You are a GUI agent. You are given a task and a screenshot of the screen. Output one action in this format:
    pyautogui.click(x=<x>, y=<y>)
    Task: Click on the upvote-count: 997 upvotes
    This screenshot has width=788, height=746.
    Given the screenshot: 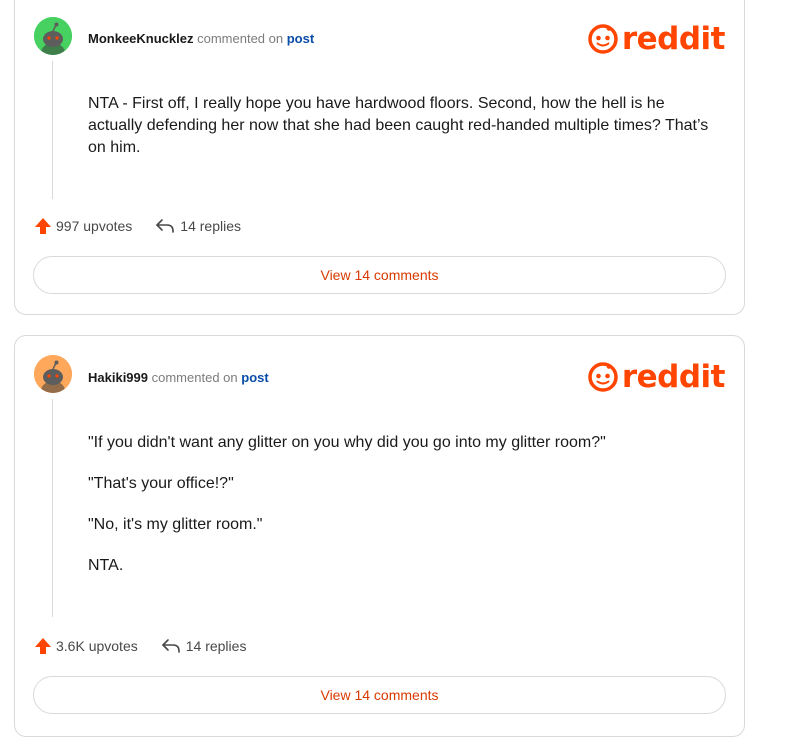 What is the action you would take?
    pyautogui.click(x=94, y=226)
    